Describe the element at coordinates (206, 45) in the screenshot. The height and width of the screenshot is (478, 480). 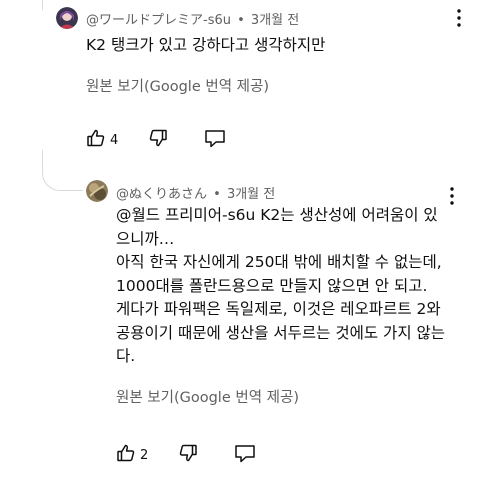
I see `comment-text: K2 탱크가 있고 강하다고 생각하지만` at that location.